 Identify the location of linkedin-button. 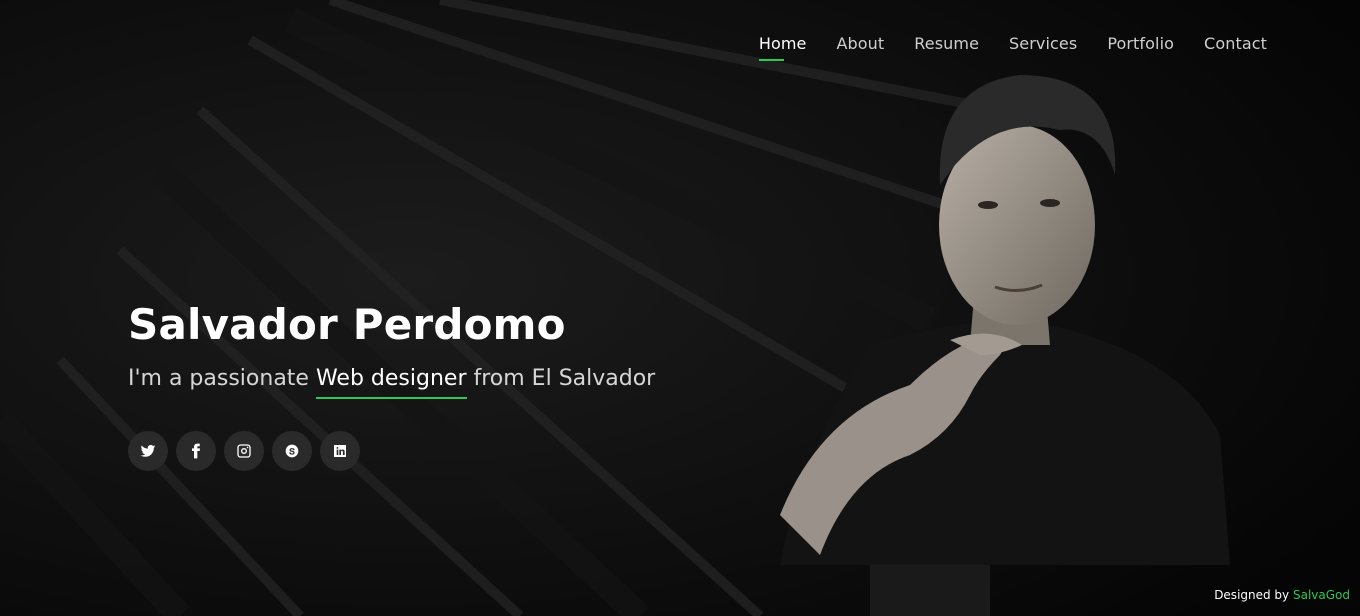
(340, 451).